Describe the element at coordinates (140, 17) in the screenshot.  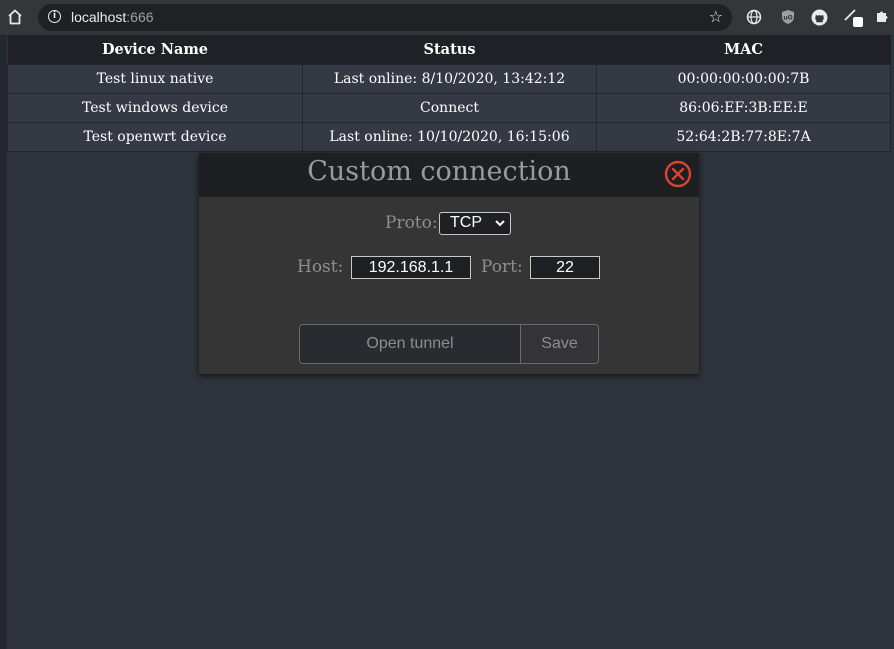
I see `url-port: :666` at that location.